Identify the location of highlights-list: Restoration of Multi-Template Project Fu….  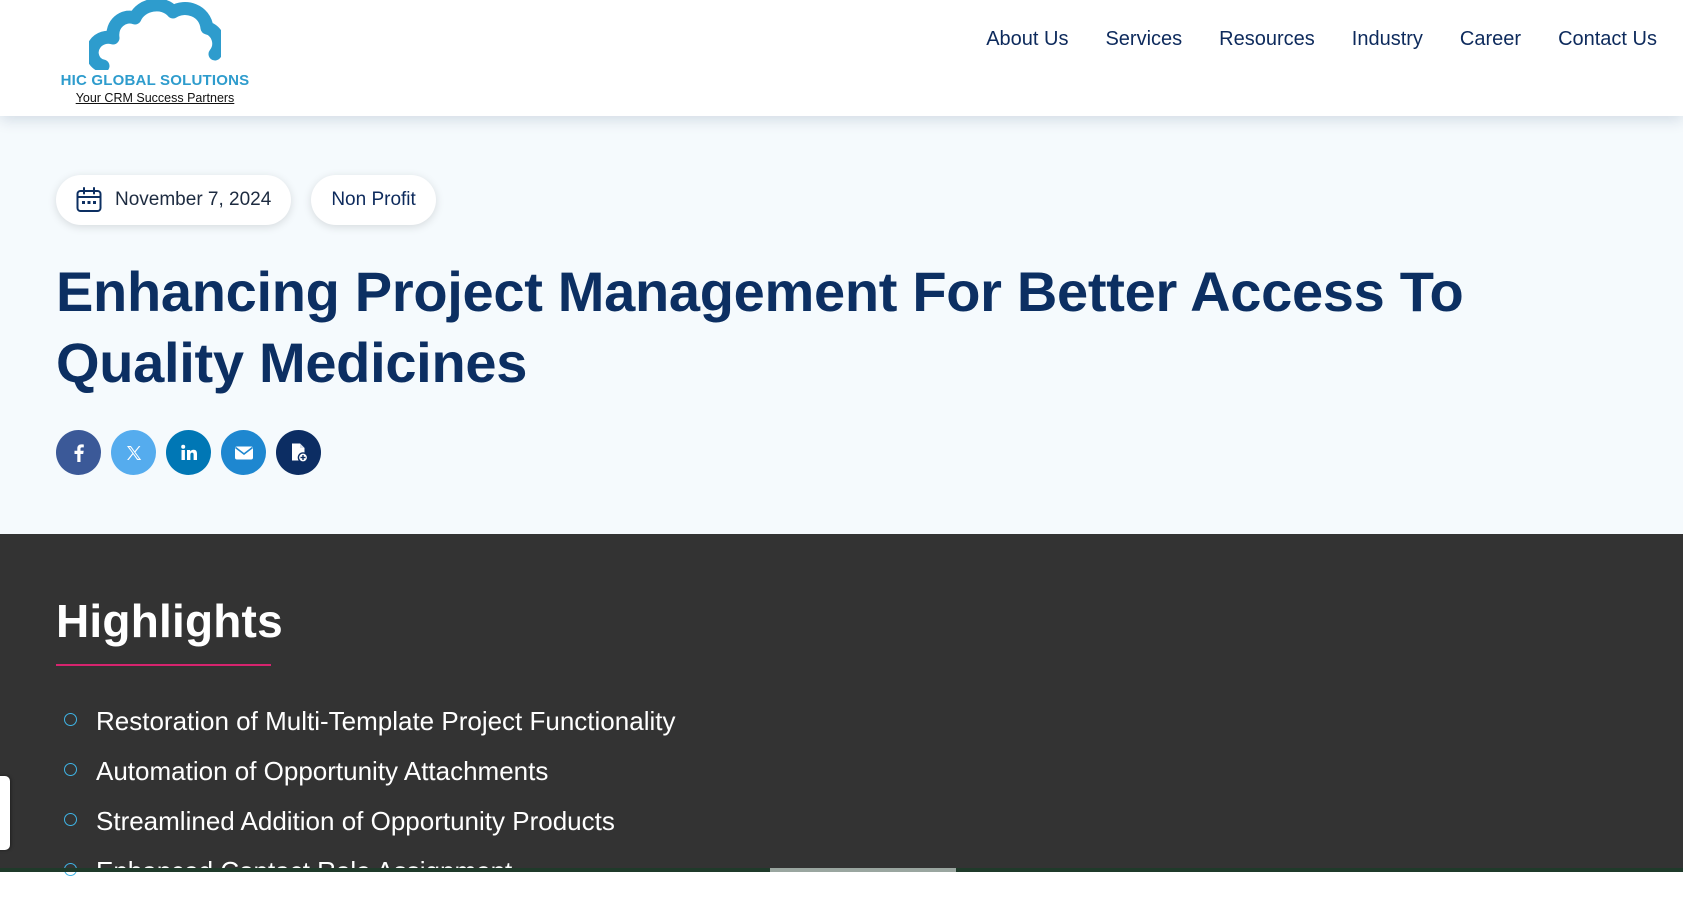
(368, 804).